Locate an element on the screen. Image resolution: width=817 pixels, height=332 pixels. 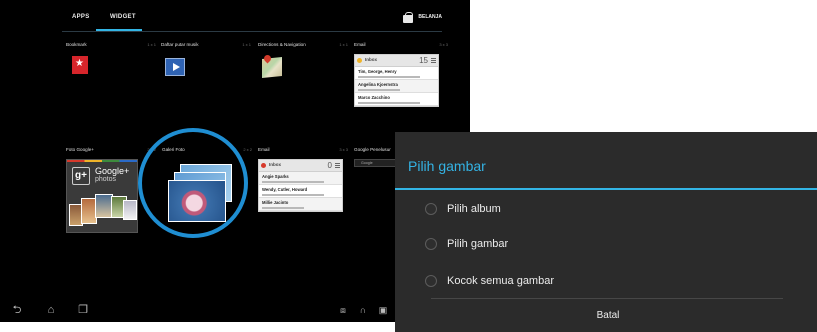
gmail-icon is located at coordinates (263, 165).